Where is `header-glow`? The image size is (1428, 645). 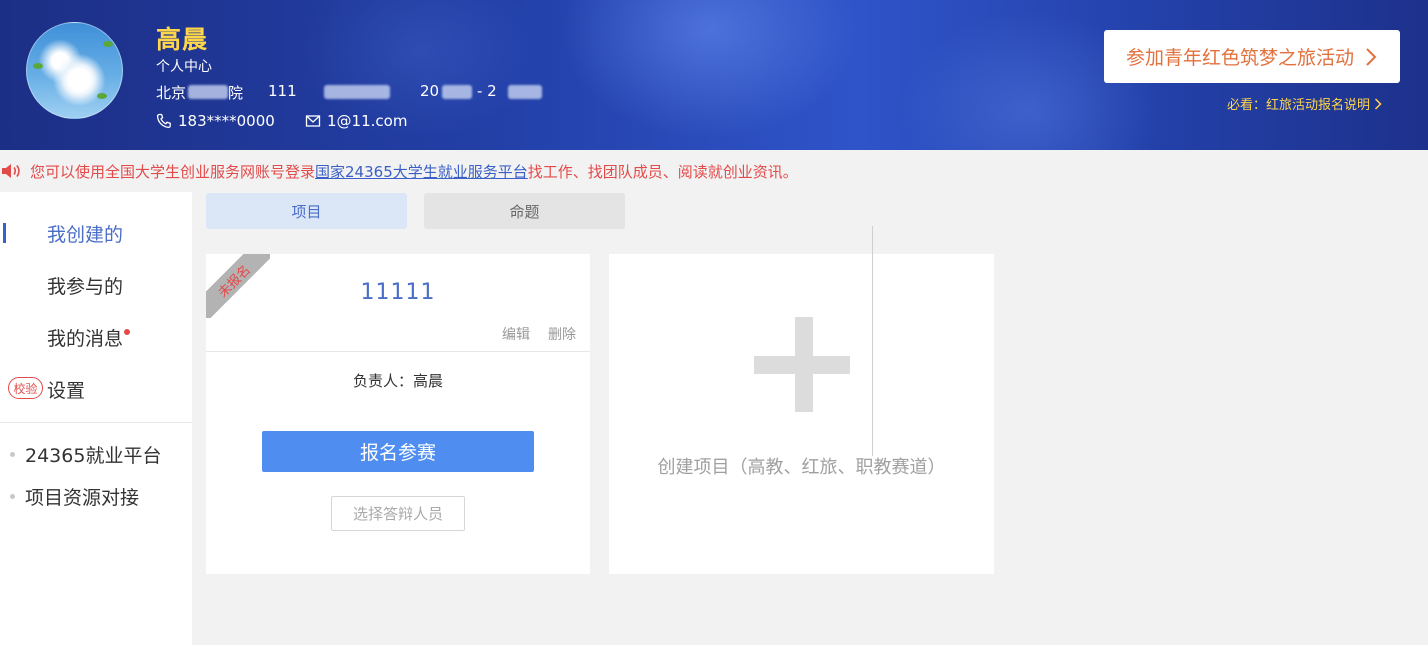
header-glow is located at coordinates (710, 70).